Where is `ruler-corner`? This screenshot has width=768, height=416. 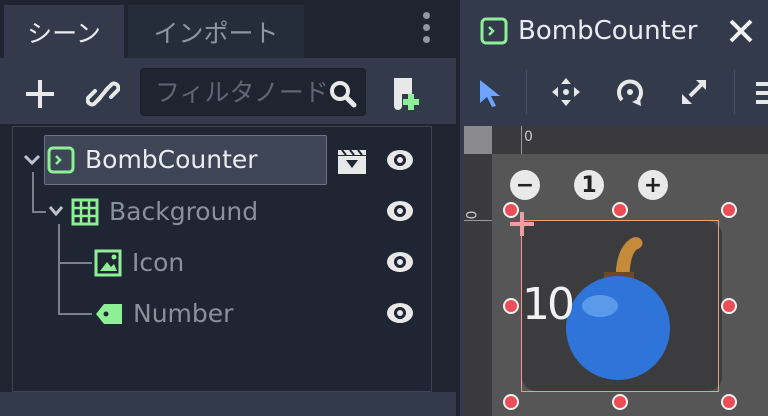 ruler-corner is located at coordinates (478, 140).